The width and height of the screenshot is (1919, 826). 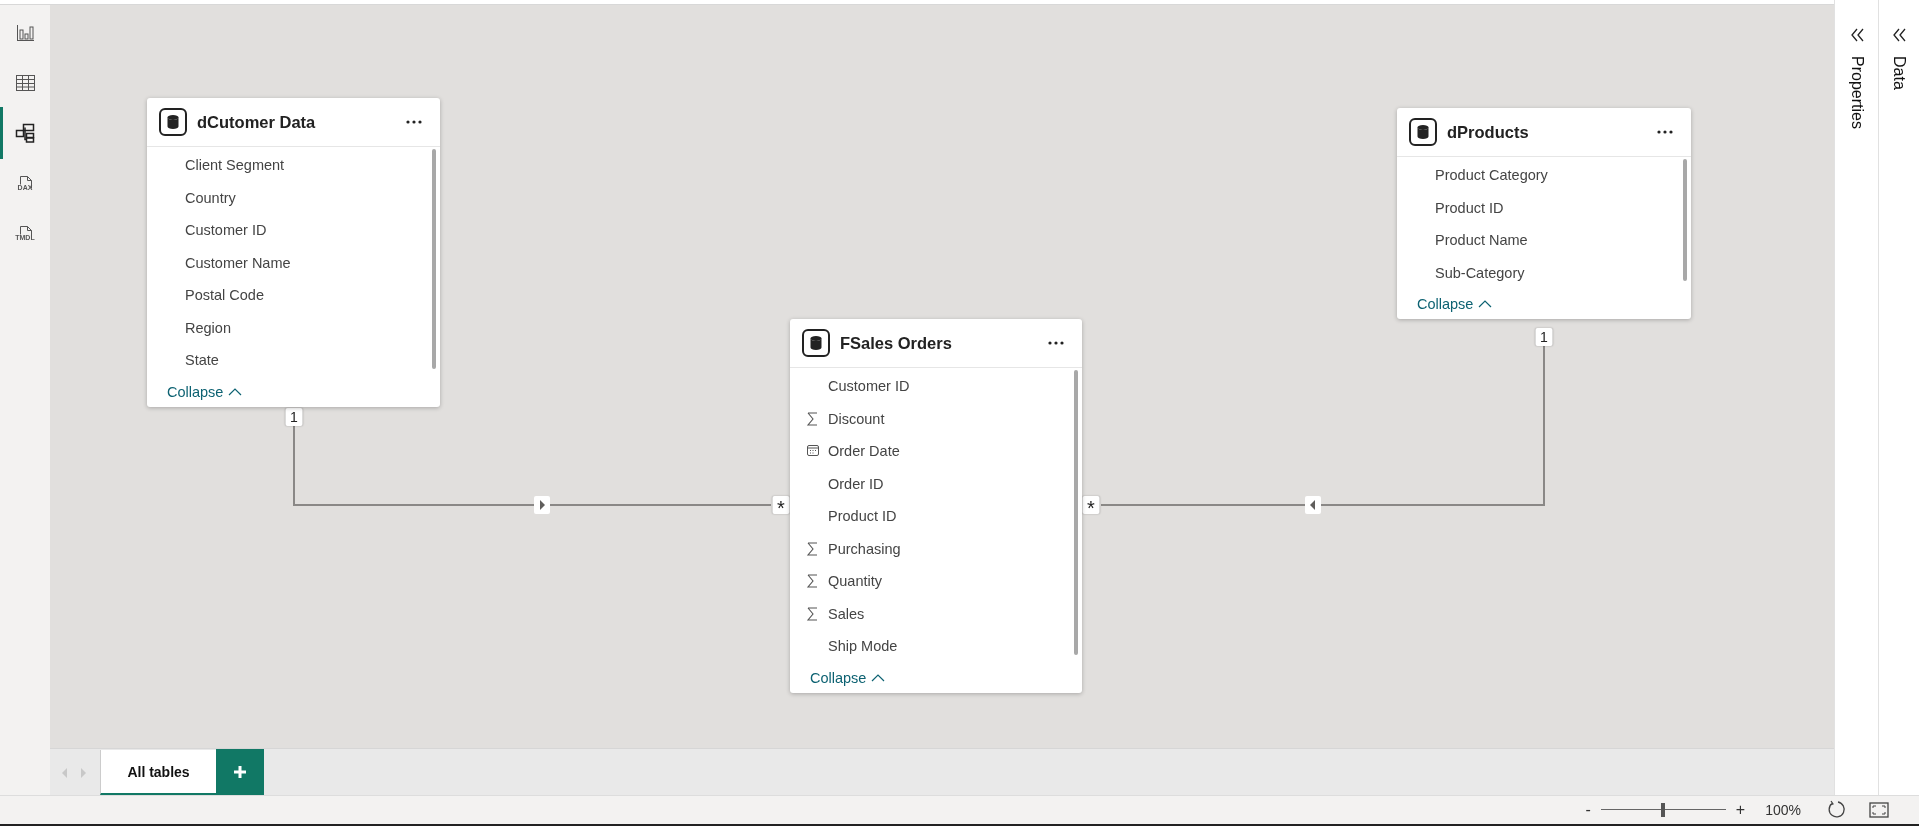 I want to click on field-name: Order Date, so click(x=864, y=451).